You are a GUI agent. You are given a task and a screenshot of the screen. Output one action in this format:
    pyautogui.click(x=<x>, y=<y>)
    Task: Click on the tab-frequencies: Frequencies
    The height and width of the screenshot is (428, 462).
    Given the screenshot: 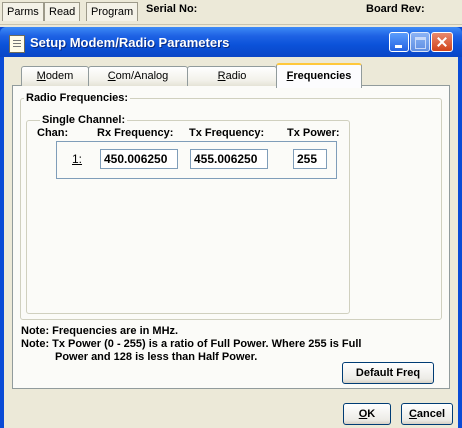 What is the action you would take?
    pyautogui.click(x=319, y=75)
    